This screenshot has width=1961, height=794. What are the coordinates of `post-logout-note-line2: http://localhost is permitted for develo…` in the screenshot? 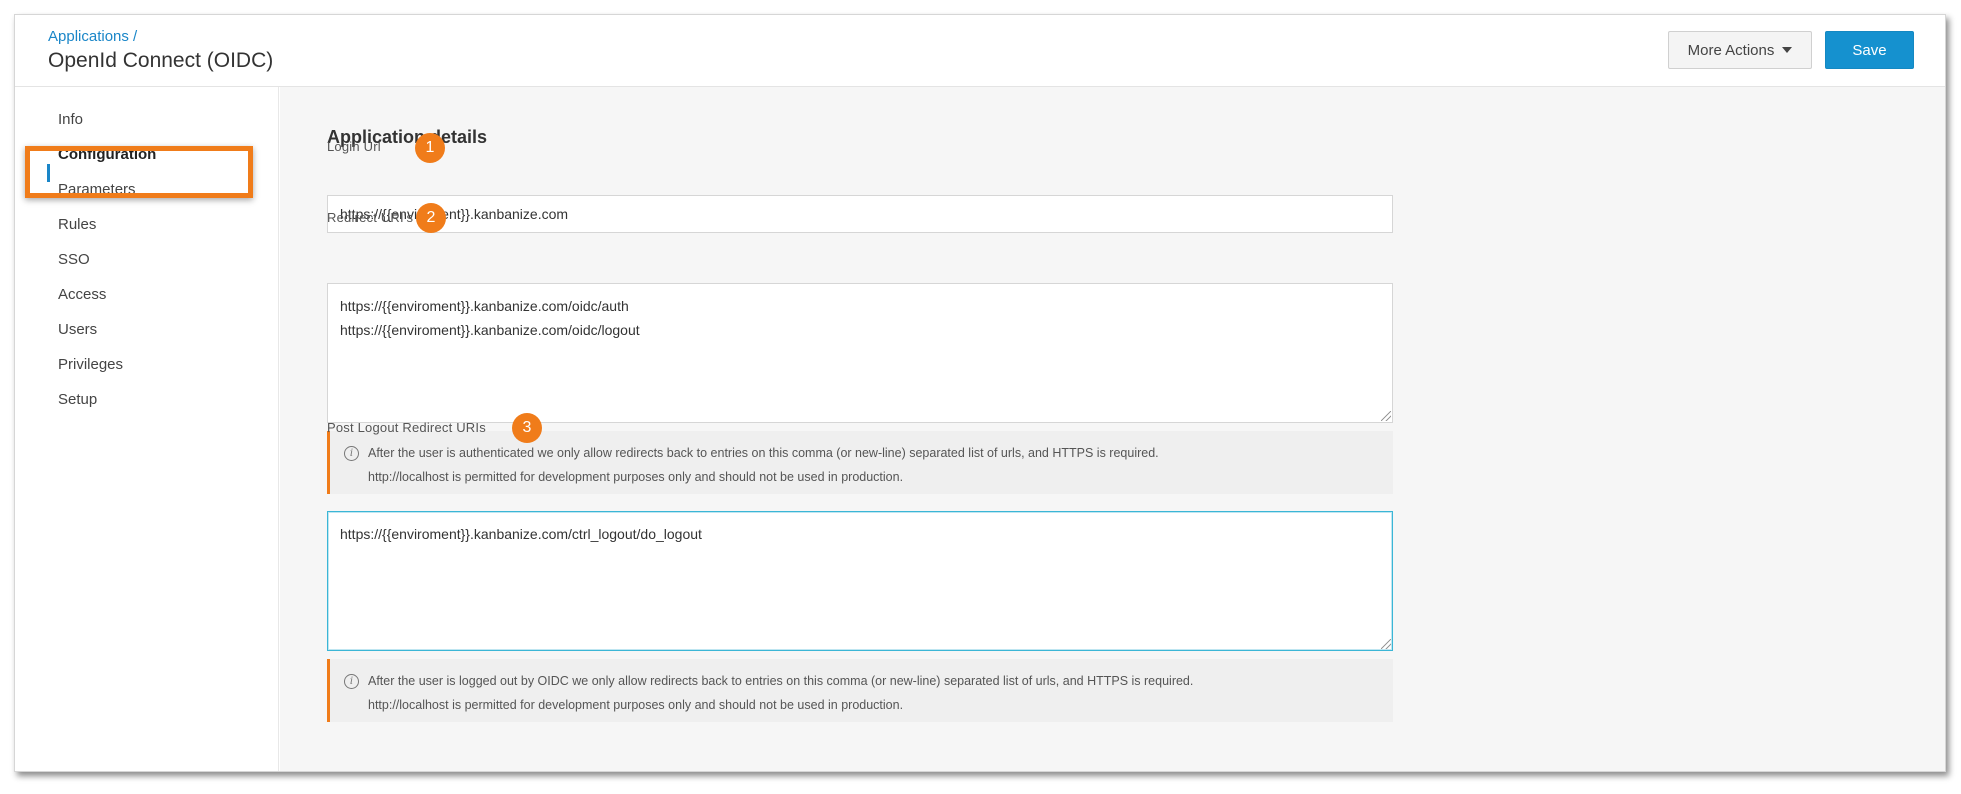 It's located at (636, 705).